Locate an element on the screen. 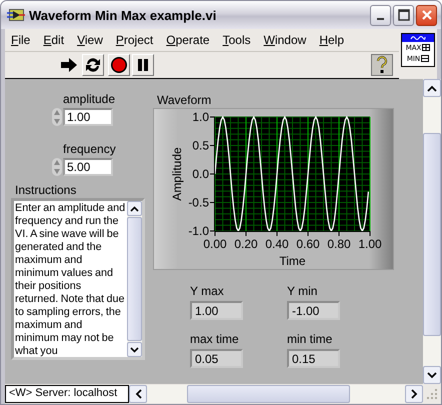 This screenshot has width=442, height=405. numeric-indicator: 1.00 is located at coordinates (216, 310).